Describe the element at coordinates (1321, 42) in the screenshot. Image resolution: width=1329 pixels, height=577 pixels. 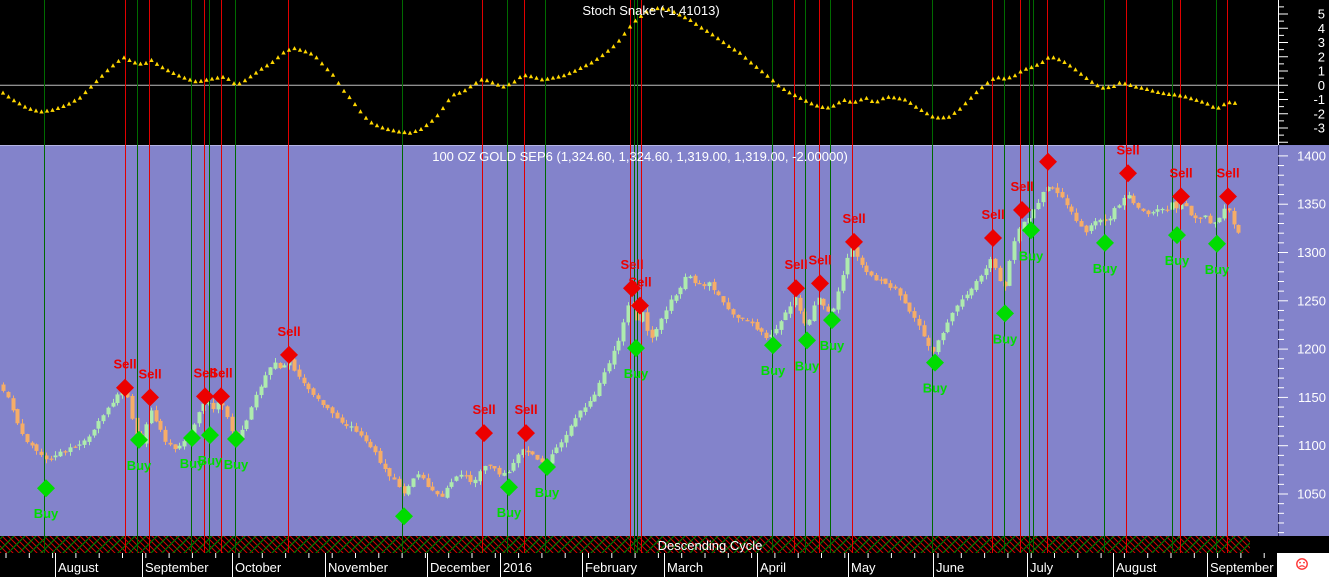
I see `stoch-axis-tick-label: 3` at that location.